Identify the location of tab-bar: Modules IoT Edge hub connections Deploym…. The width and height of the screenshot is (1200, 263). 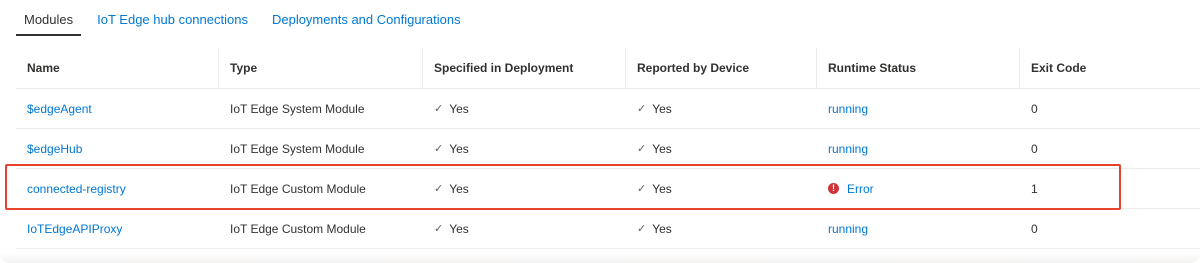
(246, 18).